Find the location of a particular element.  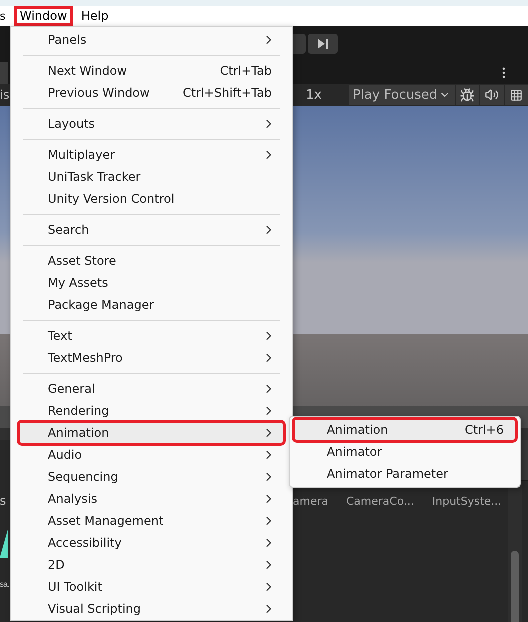

menu-item: My Assets is located at coordinates (151, 283).